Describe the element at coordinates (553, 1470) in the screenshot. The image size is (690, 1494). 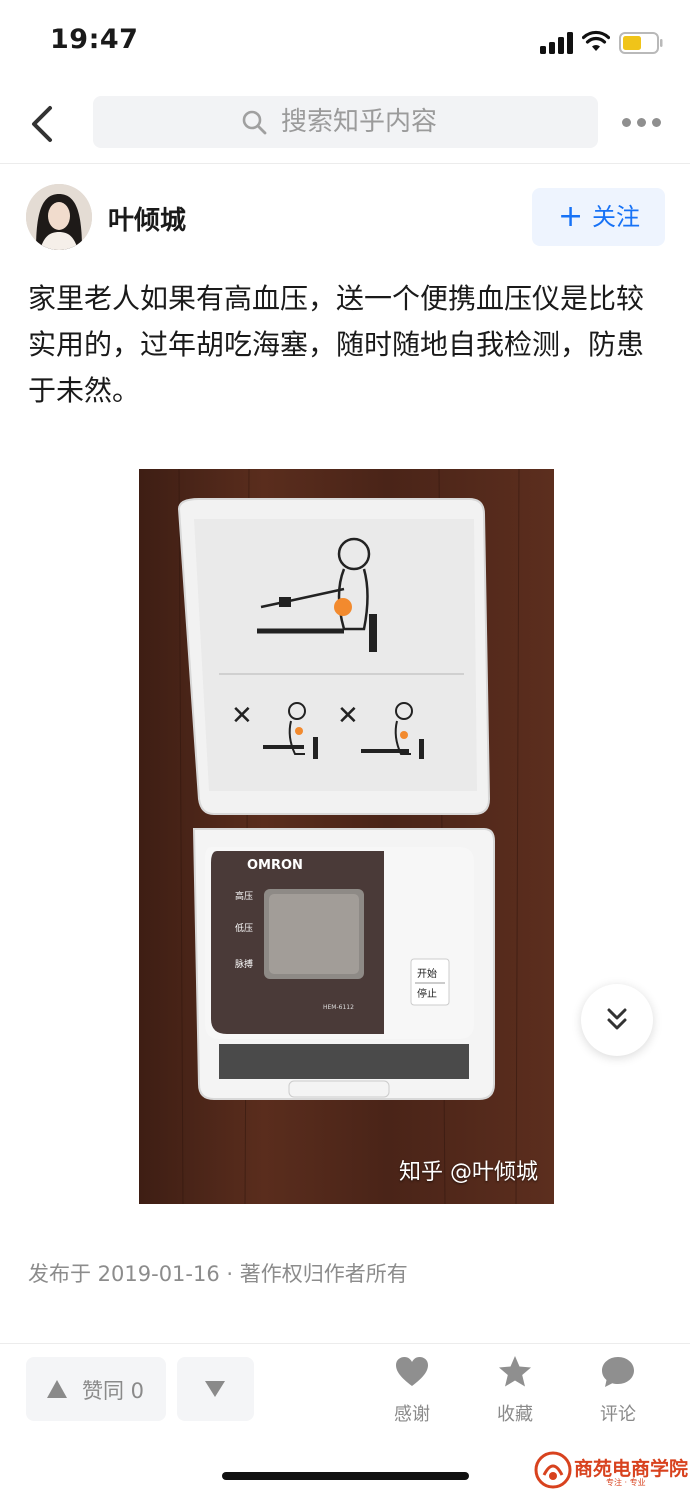
I see `brand-logo-icon` at that location.